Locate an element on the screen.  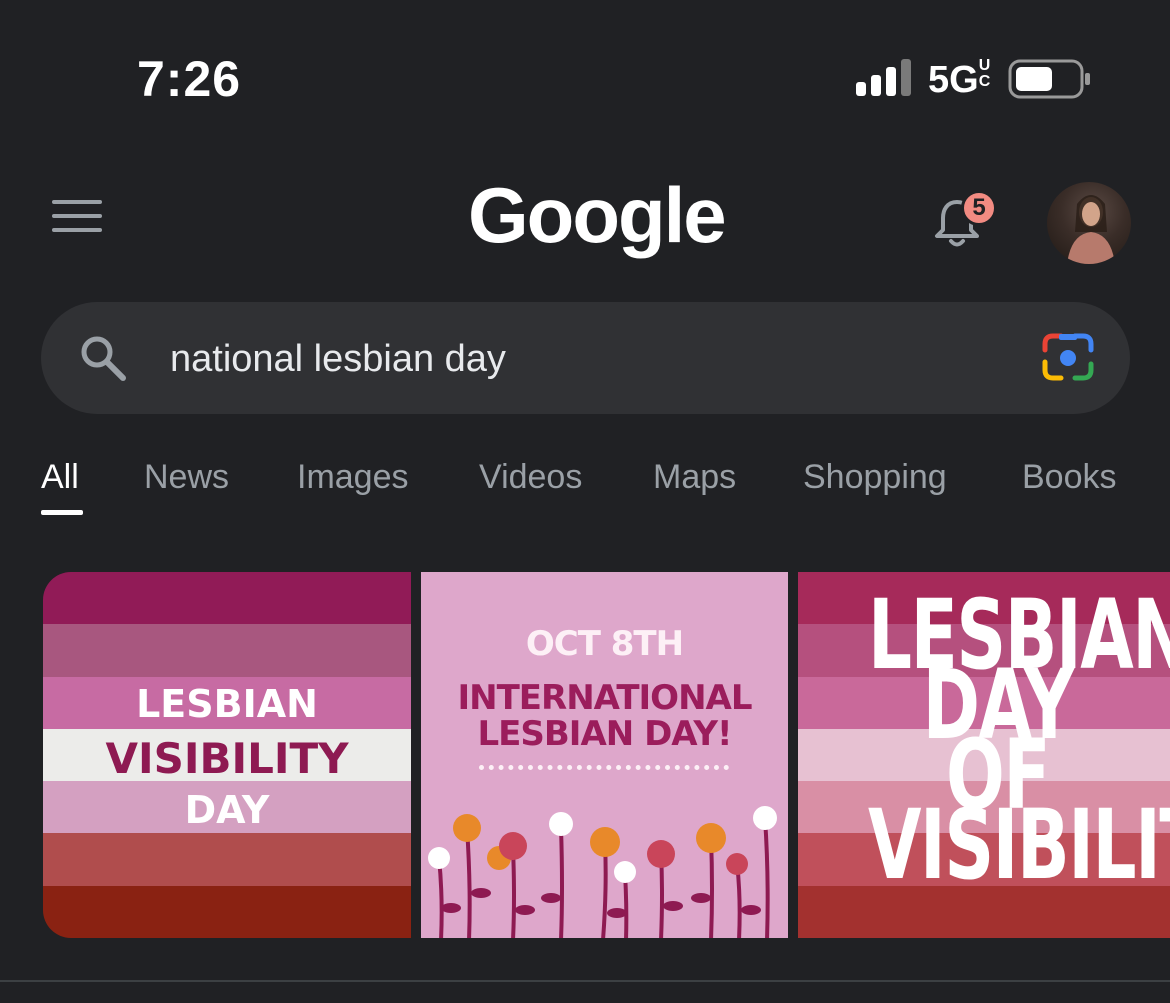
menu-button is located at coordinates (77, 218).